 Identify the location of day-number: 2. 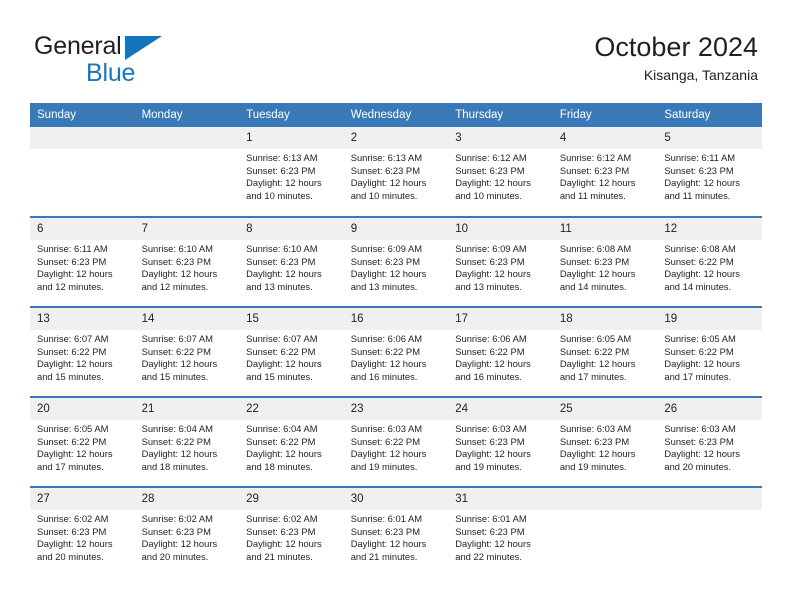
(396, 138).